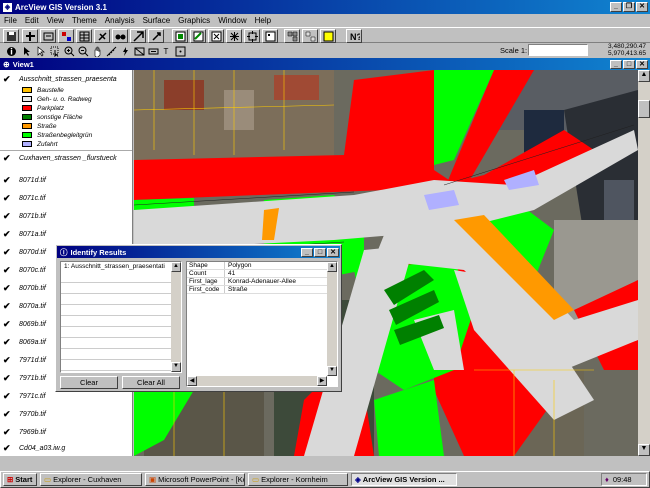 The height and width of the screenshot is (488, 650). What do you see at coordinates (180, 36) in the screenshot?
I see `zoom-full-icon` at bounding box center [180, 36].